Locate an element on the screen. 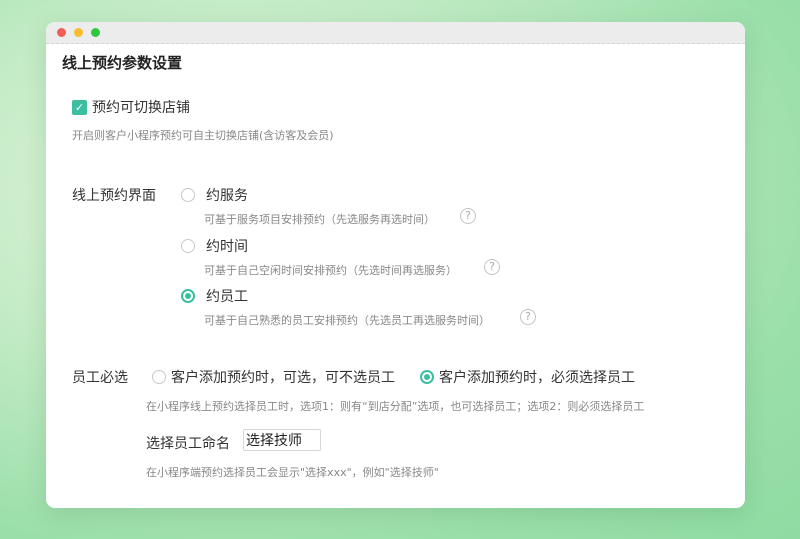  section-title: 线上预约参数设置 is located at coordinates (122, 63).